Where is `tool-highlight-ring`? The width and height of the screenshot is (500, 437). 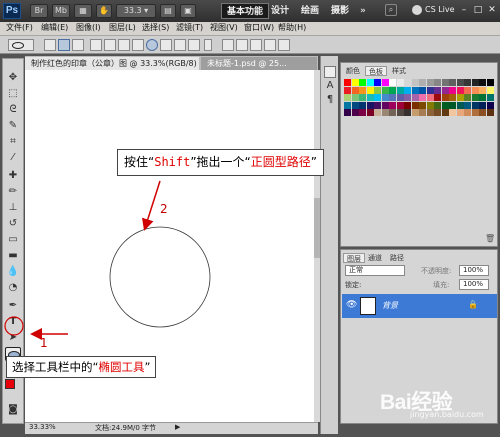
tool-highlight-ring is located at coordinates (14, 326).